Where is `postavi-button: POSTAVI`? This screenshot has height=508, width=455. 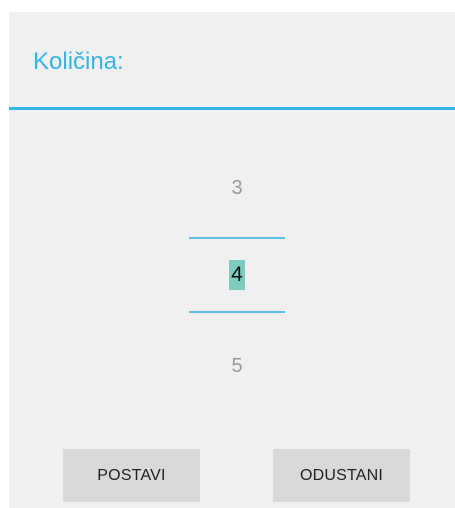 postavi-button: POSTAVI is located at coordinates (131, 475).